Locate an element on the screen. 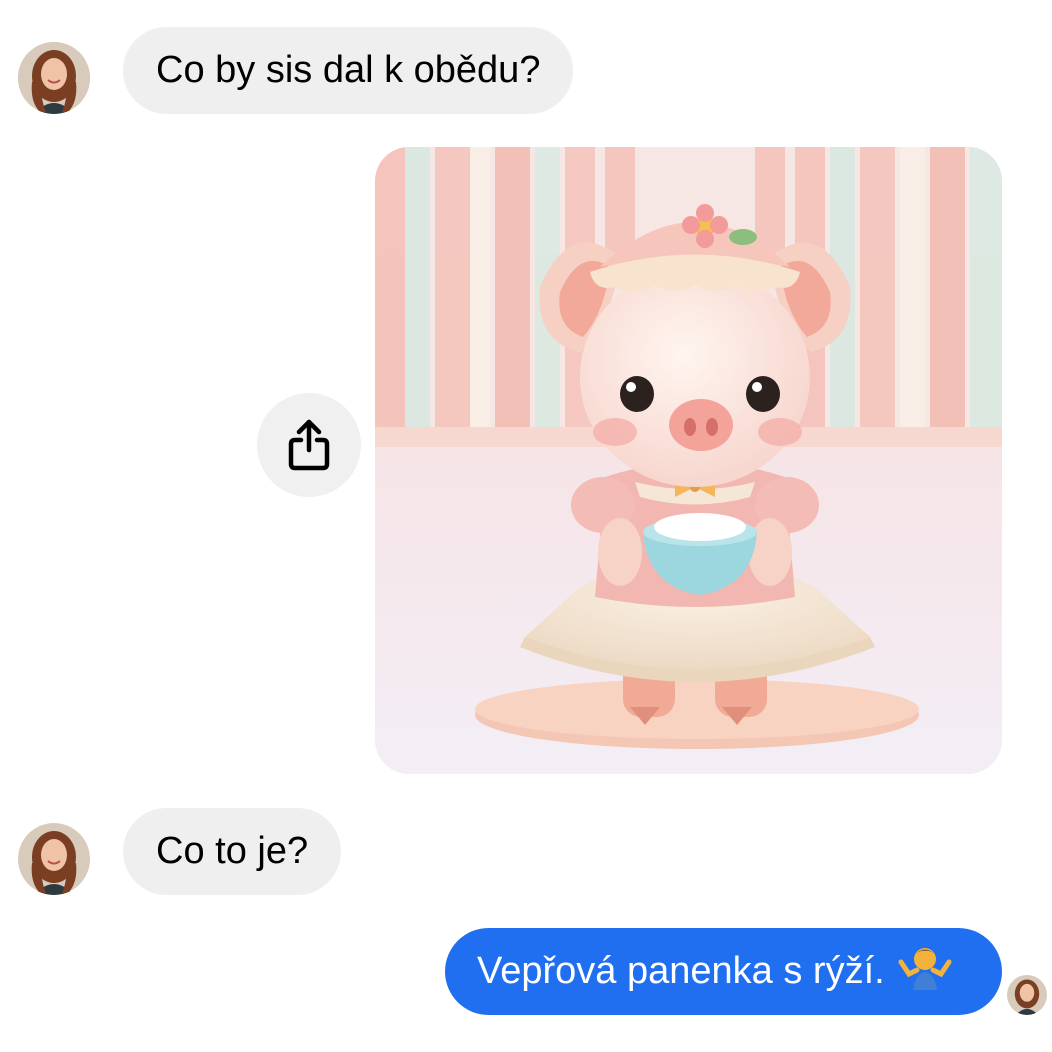  message-text: Co by sis dal k obědu? is located at coordinates (348, 70).